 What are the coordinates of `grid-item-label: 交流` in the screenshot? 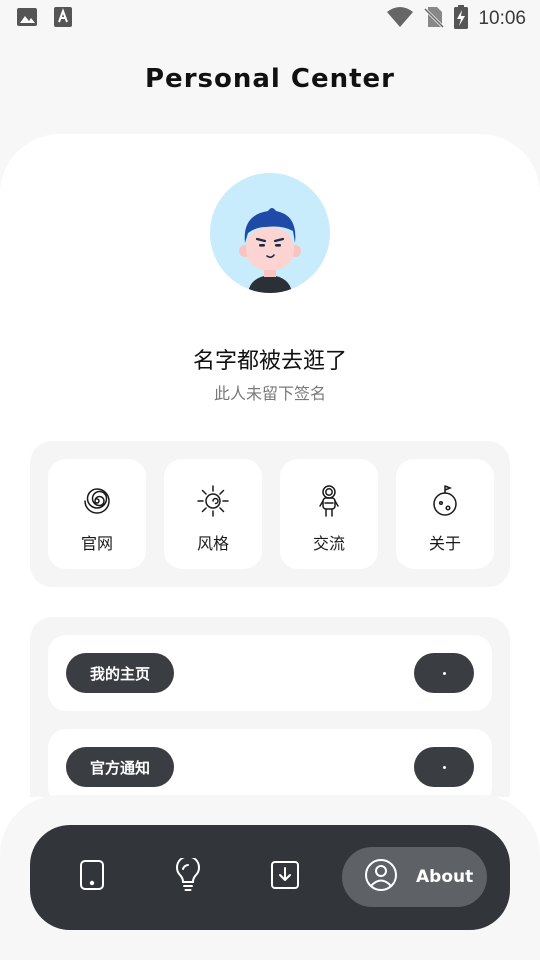 It's located at (328, 543).